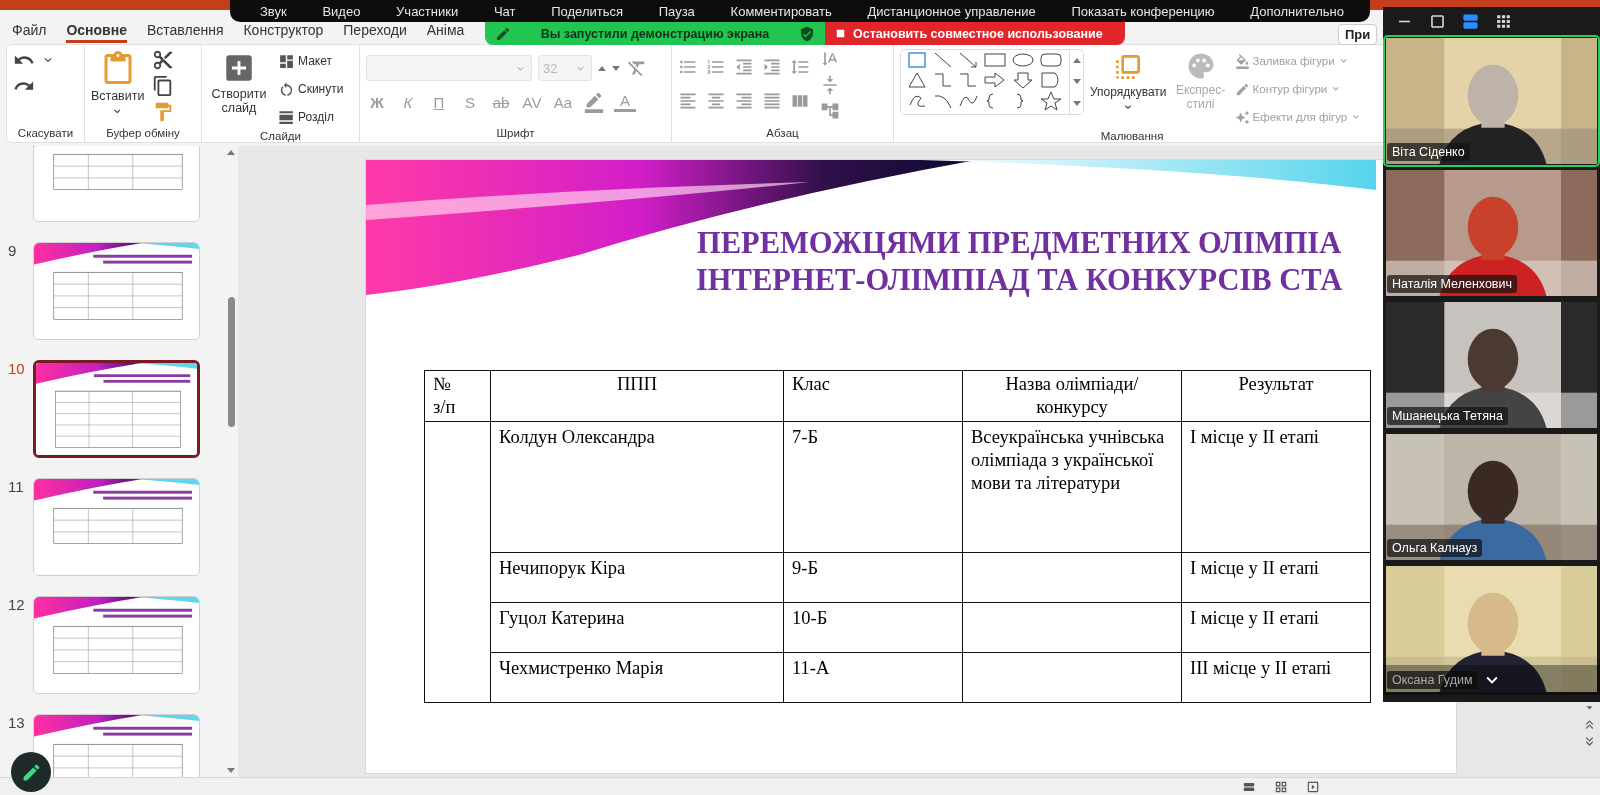 Image resolution: width=1600 pixels, height=795 pixels. I want to click on slide-number: 11, so click(16, 486).